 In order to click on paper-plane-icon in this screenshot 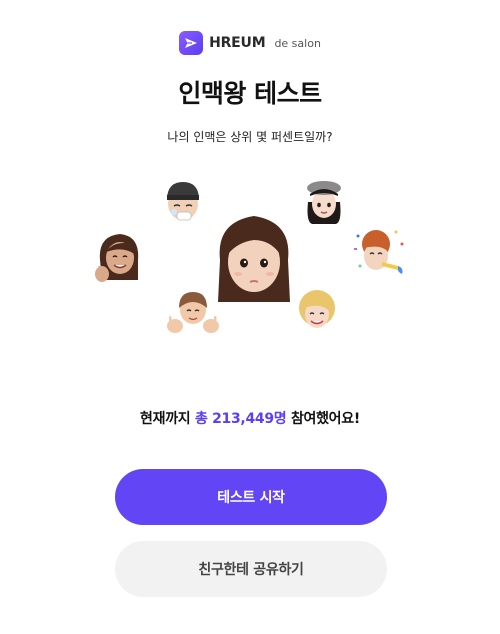, I will do `click(191, 43)`.